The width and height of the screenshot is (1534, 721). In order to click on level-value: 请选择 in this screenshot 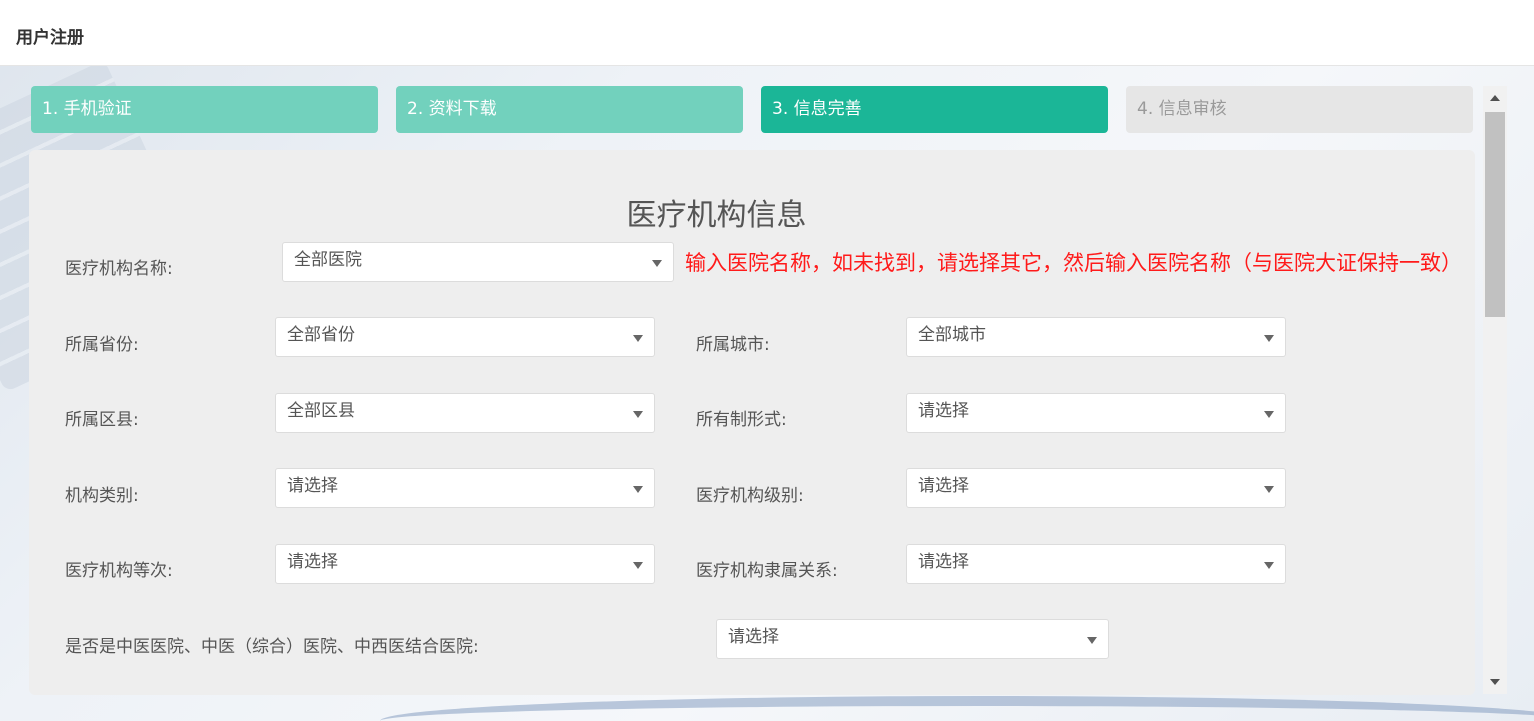, I will do `click(943, 486)`.